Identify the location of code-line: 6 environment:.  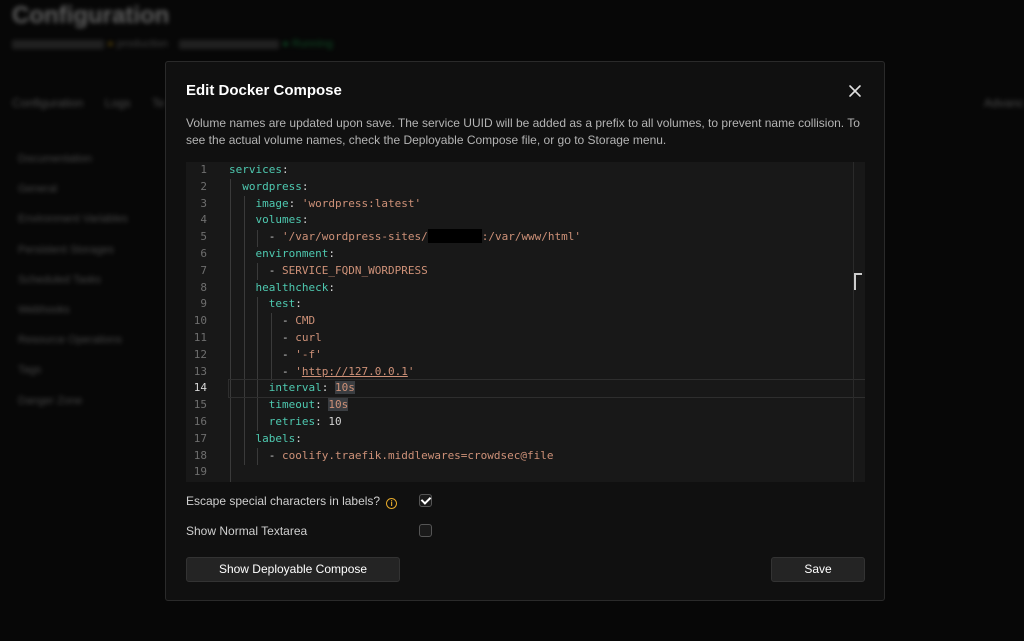
(267, 253).